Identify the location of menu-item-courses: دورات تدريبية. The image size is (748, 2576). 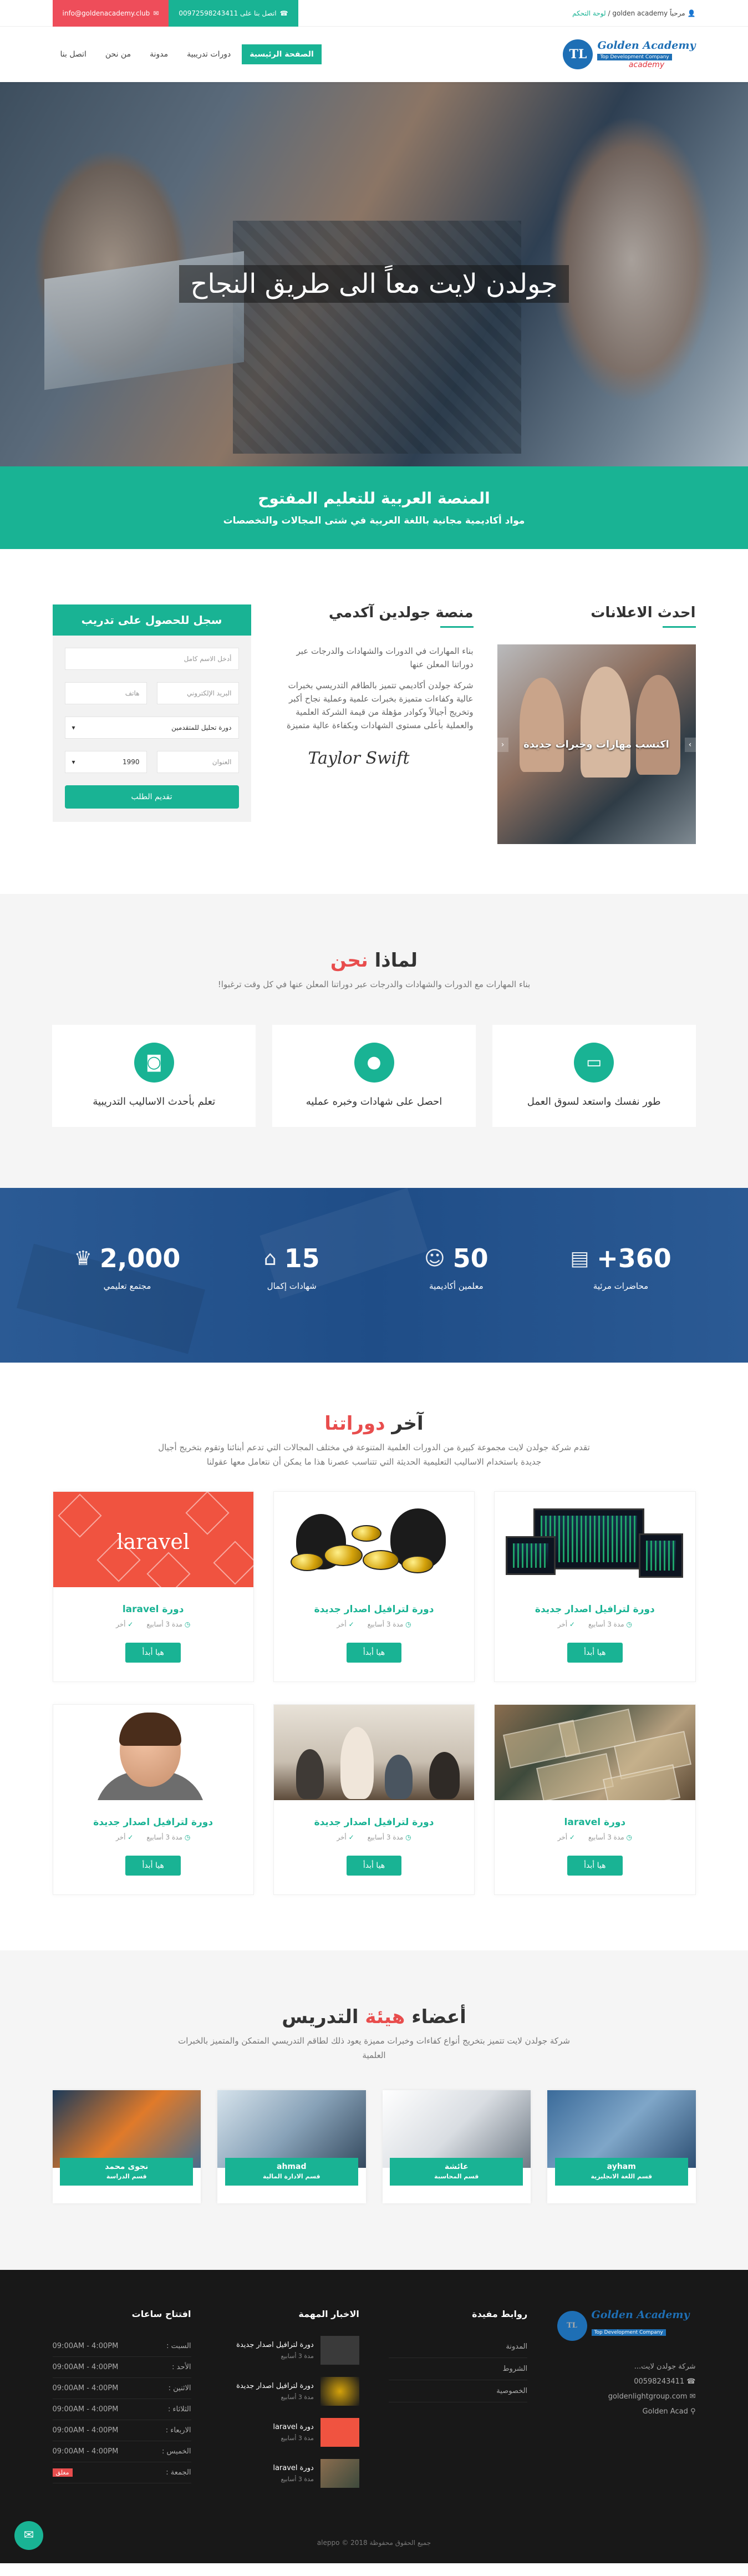
(208, 54).